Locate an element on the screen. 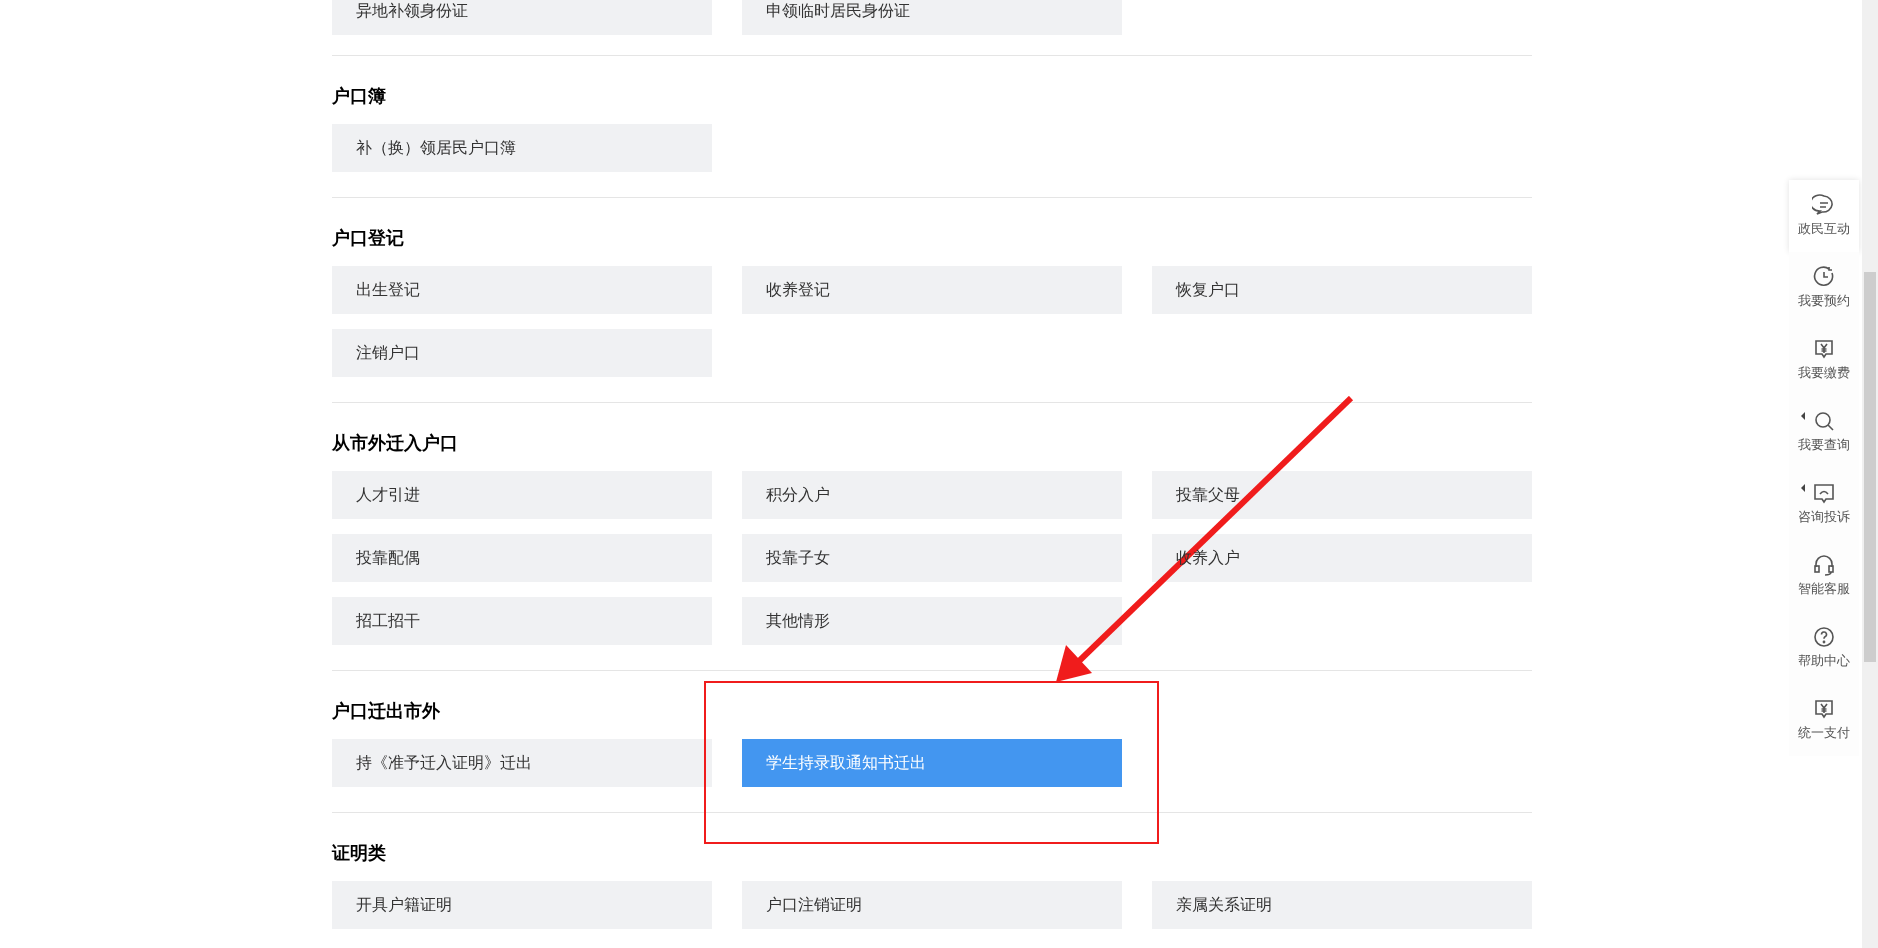  service-item: 投靠父母 is located at coordinates (1342, 495).